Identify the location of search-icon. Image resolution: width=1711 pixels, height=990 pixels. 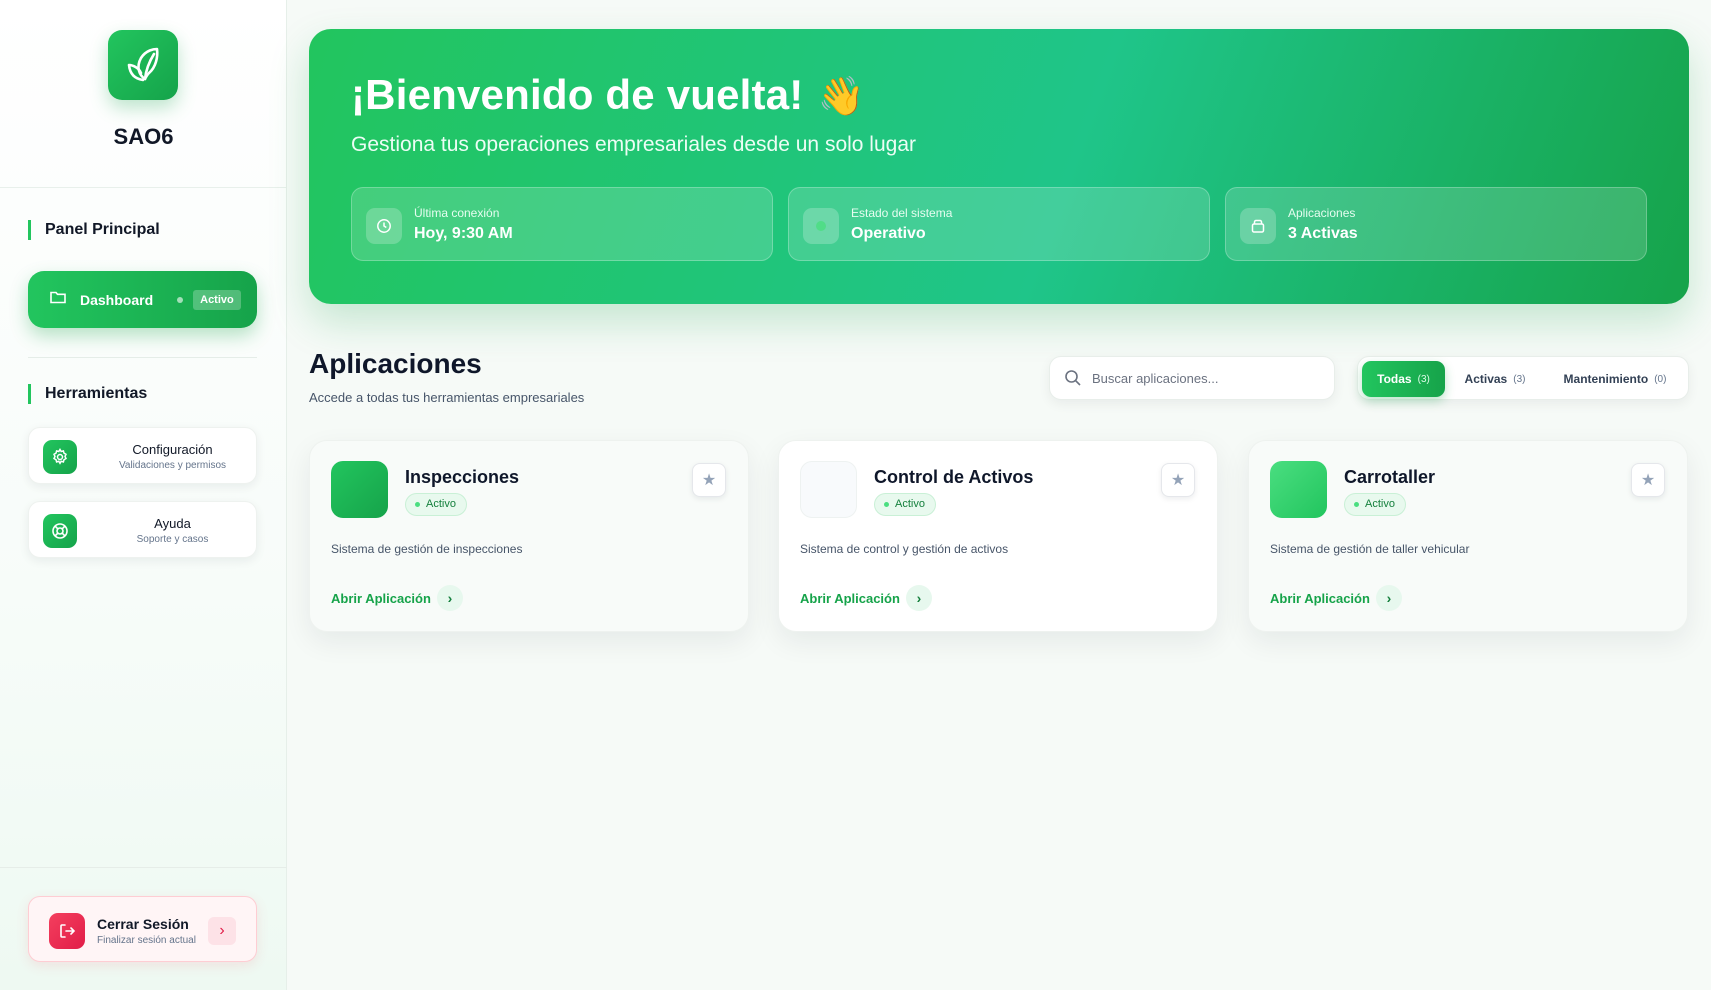
(1073, 380).